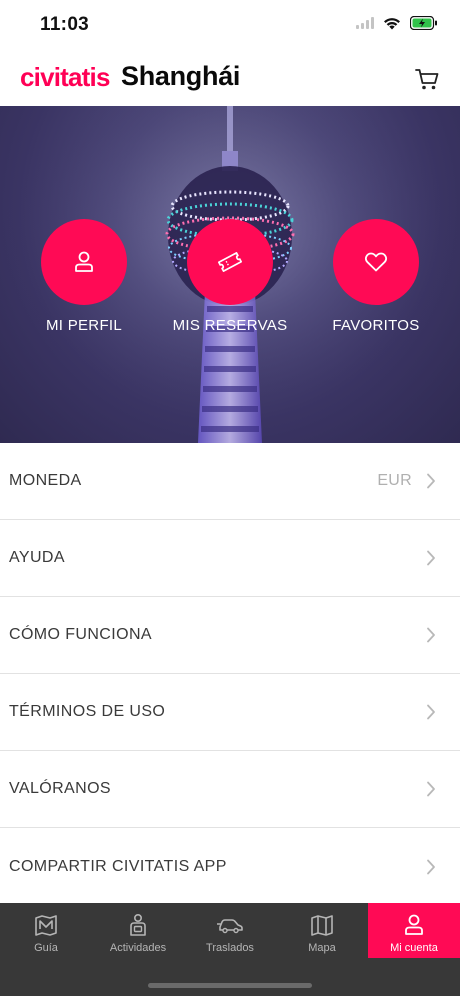 The width and height of the screenshot is (460, 996). What do you see at coordinates (230, 325) in the screenshot?
I see `my-bookings-label: MIS RESERVAS` at bounding box center [230, 325].